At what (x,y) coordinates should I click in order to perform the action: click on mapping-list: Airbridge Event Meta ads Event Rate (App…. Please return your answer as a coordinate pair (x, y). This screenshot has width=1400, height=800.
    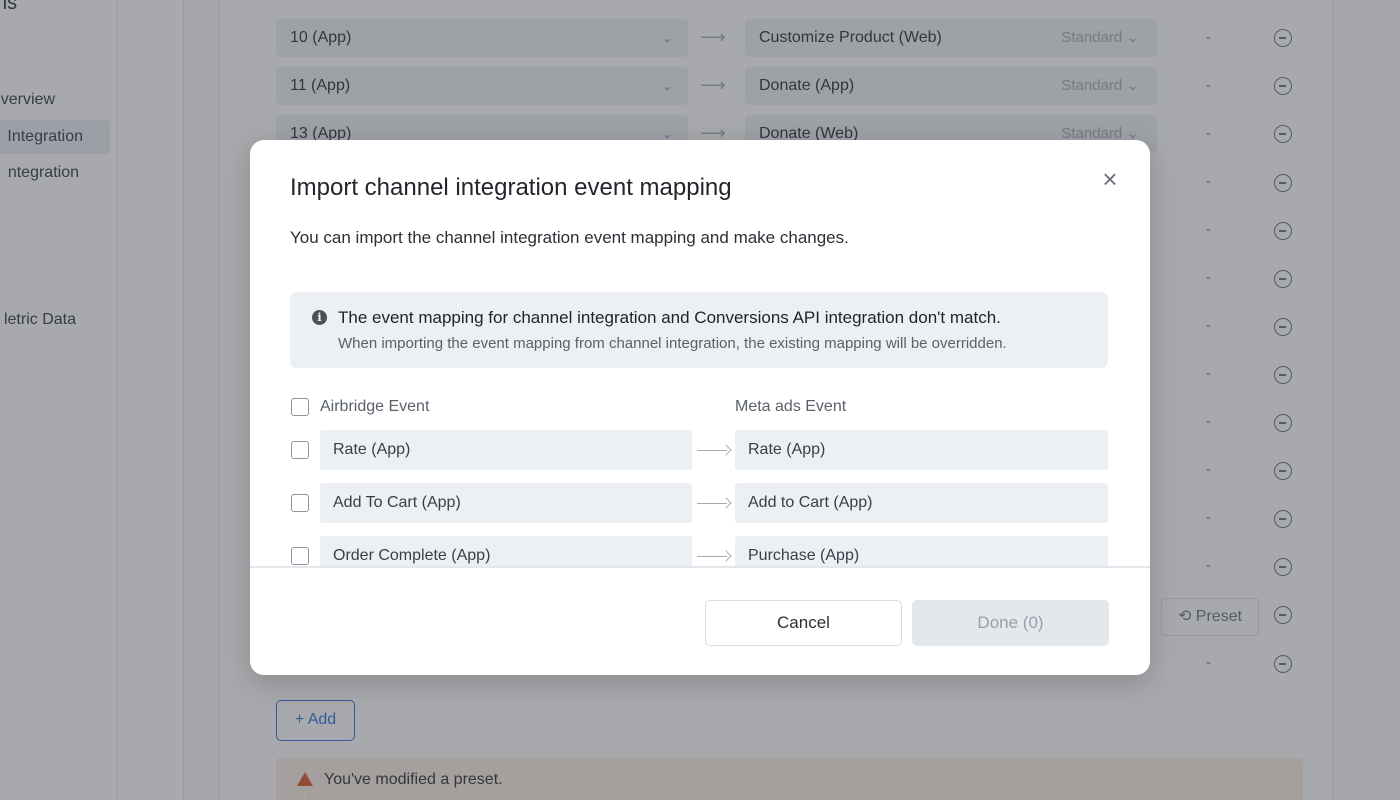
    Looking at the image, I should click on (700, 478).